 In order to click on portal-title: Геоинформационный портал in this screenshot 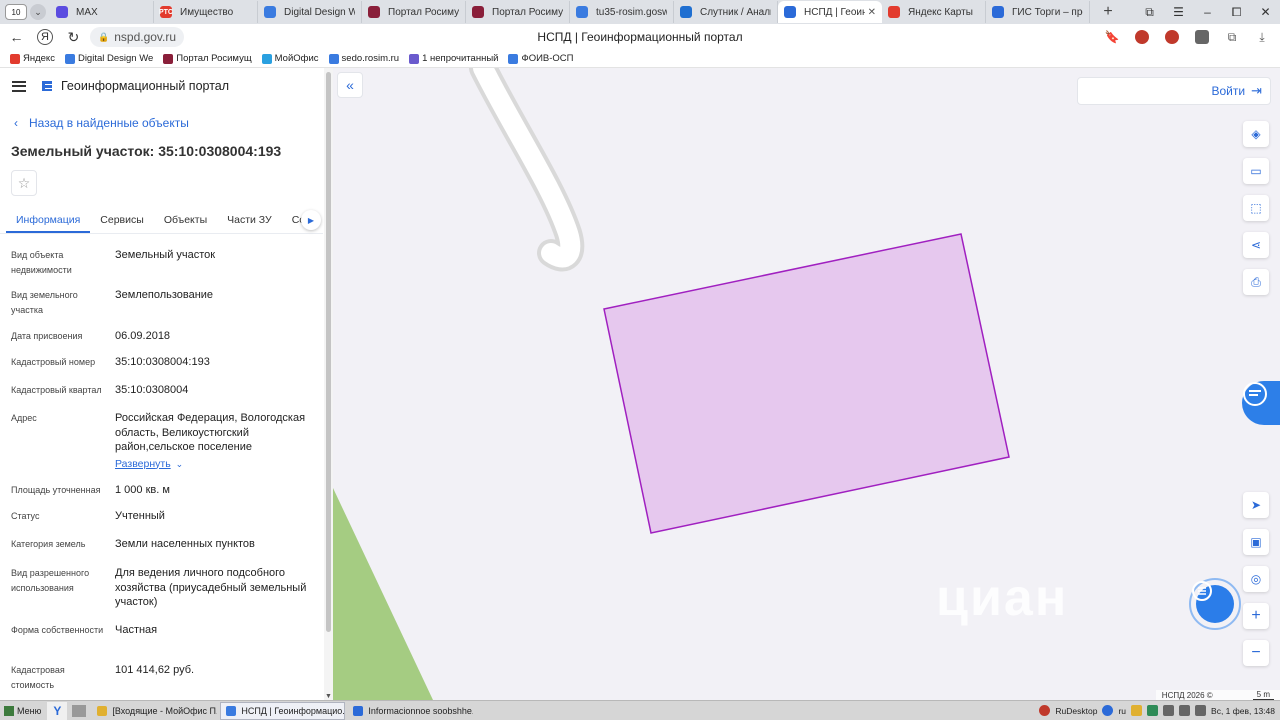, I will do `click(145, 86)`.